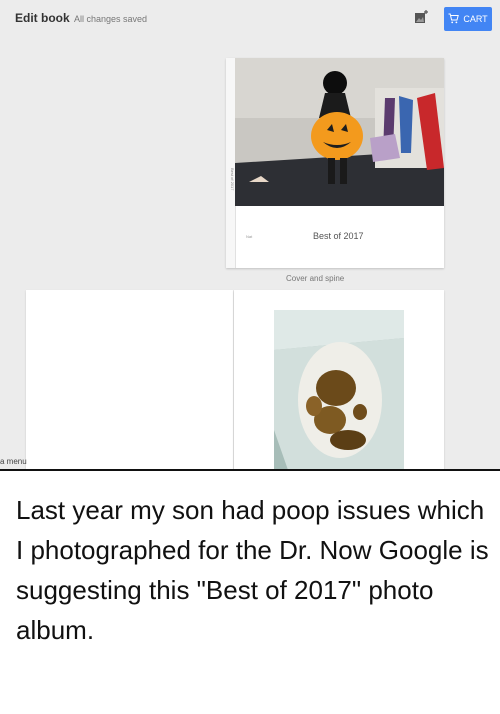 This screenshot has width=500, height=714. Describe the element at coordinates (250, 18) in the screenshot. I see `top-bar: Edit book All changes saved CART` at that location.